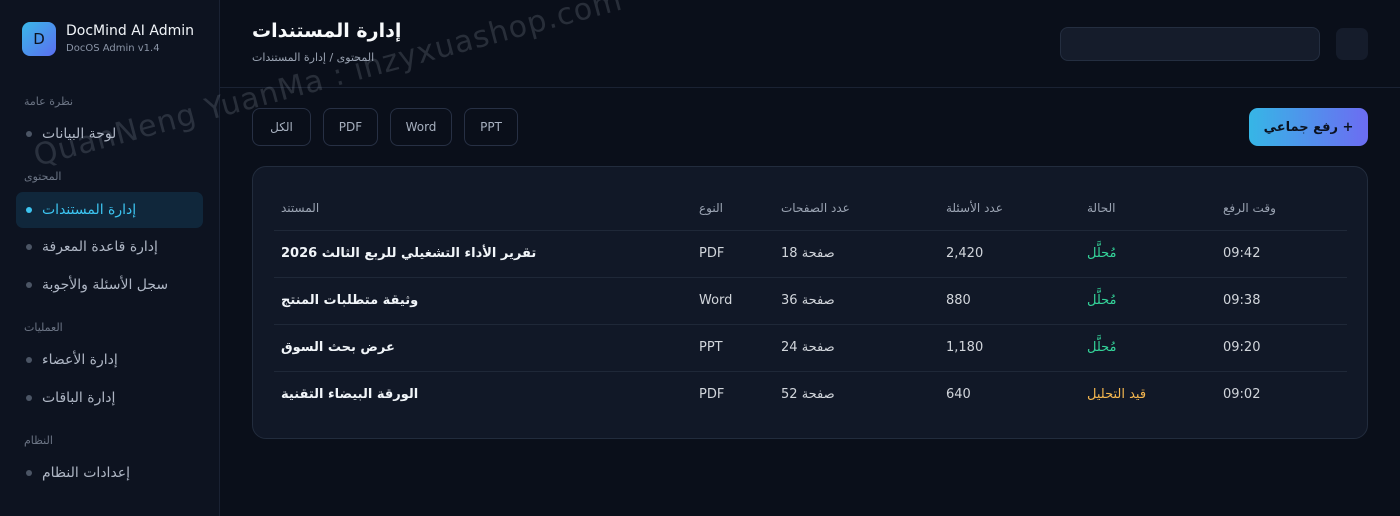 The image size is (1400, 516). I want to click on document-name: الورقة البيضاء التقنية, so click(350, 394).